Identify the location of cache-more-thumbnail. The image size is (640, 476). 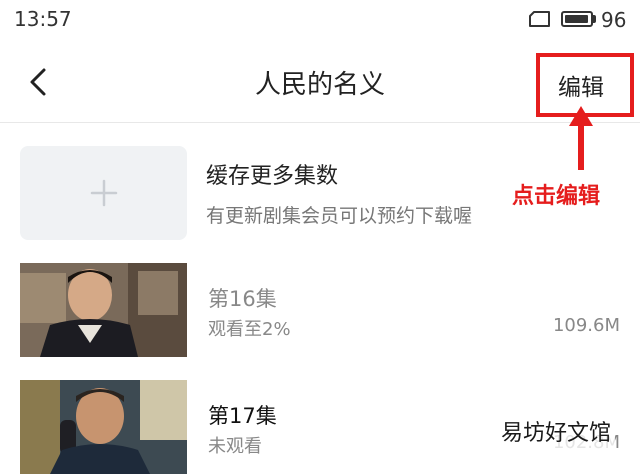
(103, 193).